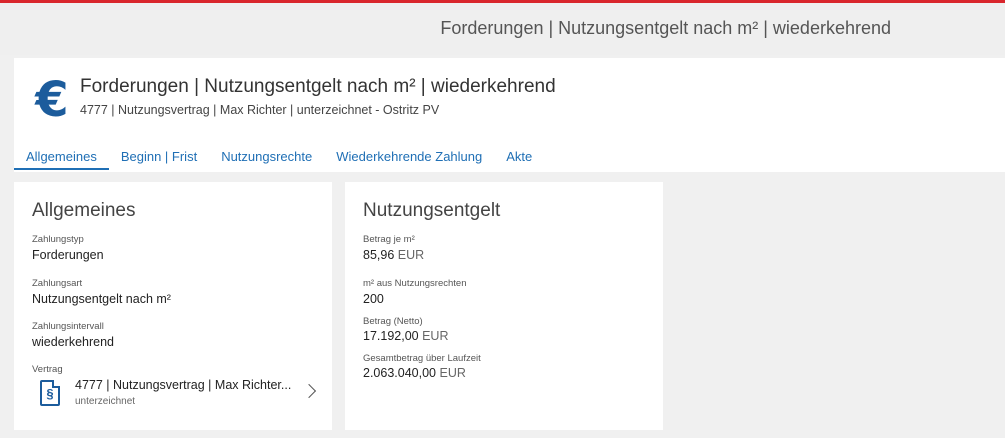  What do you see at coordinates (391, 336) in the screenshot?
I see `netto-value: 17.192,00` at bounding box center [391, 336].